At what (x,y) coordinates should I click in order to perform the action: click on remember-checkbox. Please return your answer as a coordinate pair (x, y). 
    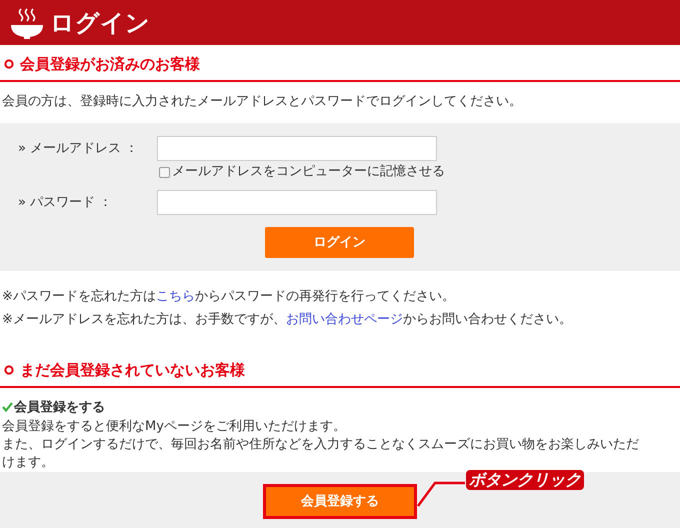
    Looking at the image, I should click on (164, 172).